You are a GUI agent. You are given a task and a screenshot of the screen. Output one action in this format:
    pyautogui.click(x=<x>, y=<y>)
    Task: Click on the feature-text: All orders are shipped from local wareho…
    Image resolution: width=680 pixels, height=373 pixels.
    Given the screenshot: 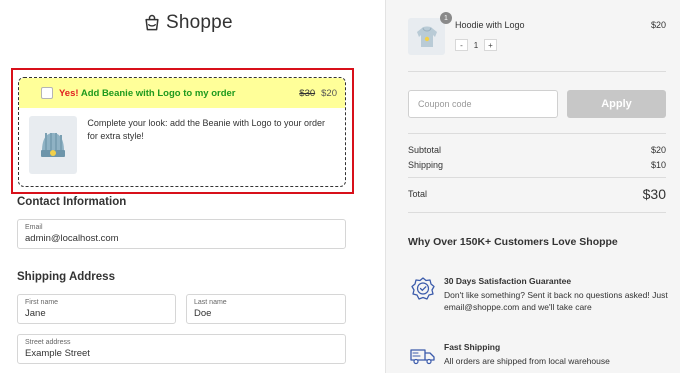 What is the action you would take?
    pyautogui.click(x=527, y=361)
    